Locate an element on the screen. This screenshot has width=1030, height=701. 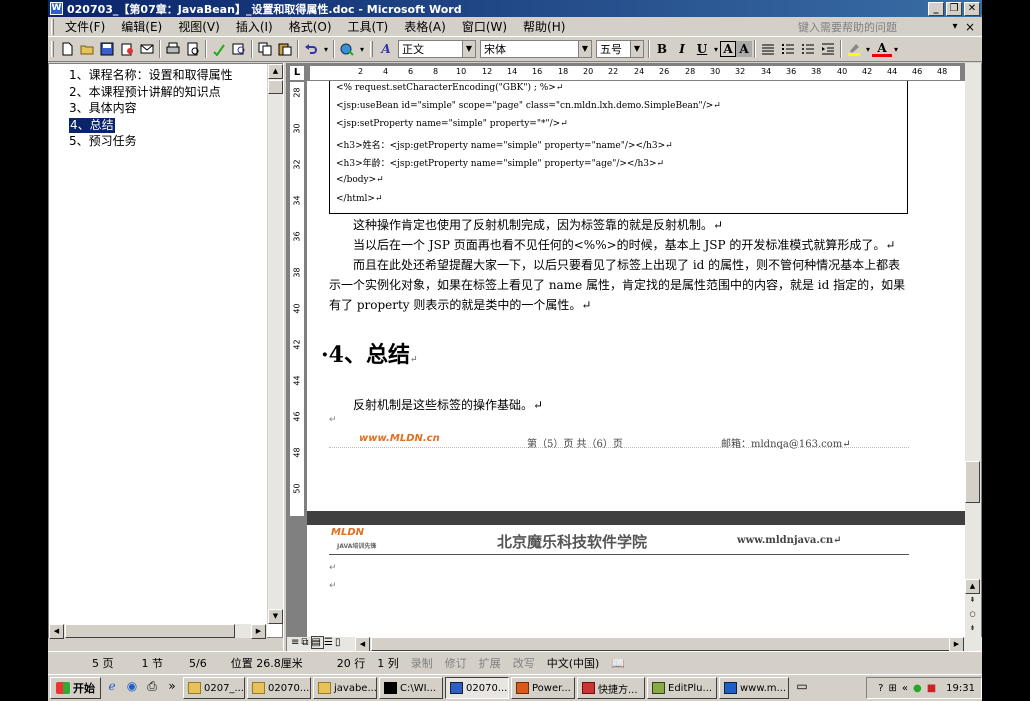
styles-pane-icon: A is located at coordinates (386, 49).